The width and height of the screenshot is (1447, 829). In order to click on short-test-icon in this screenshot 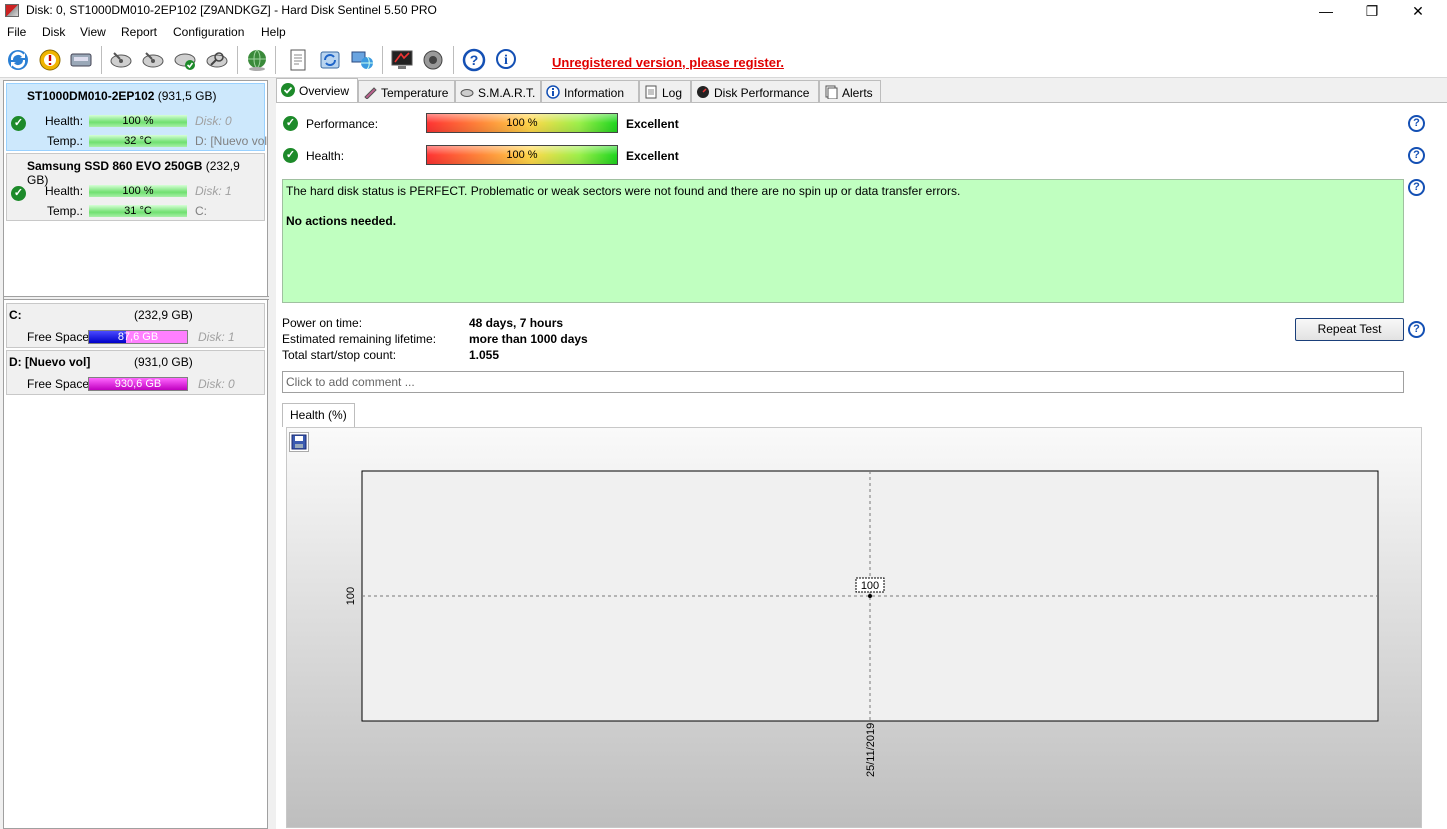, I will do `click(121, 60)`.